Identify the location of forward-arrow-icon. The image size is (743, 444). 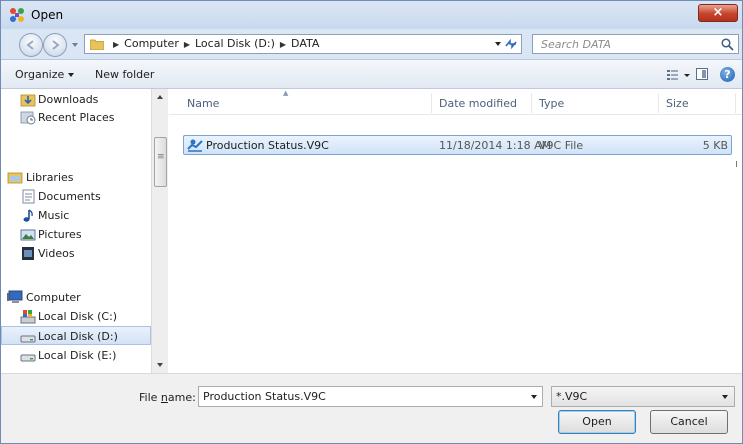
(56, 45).